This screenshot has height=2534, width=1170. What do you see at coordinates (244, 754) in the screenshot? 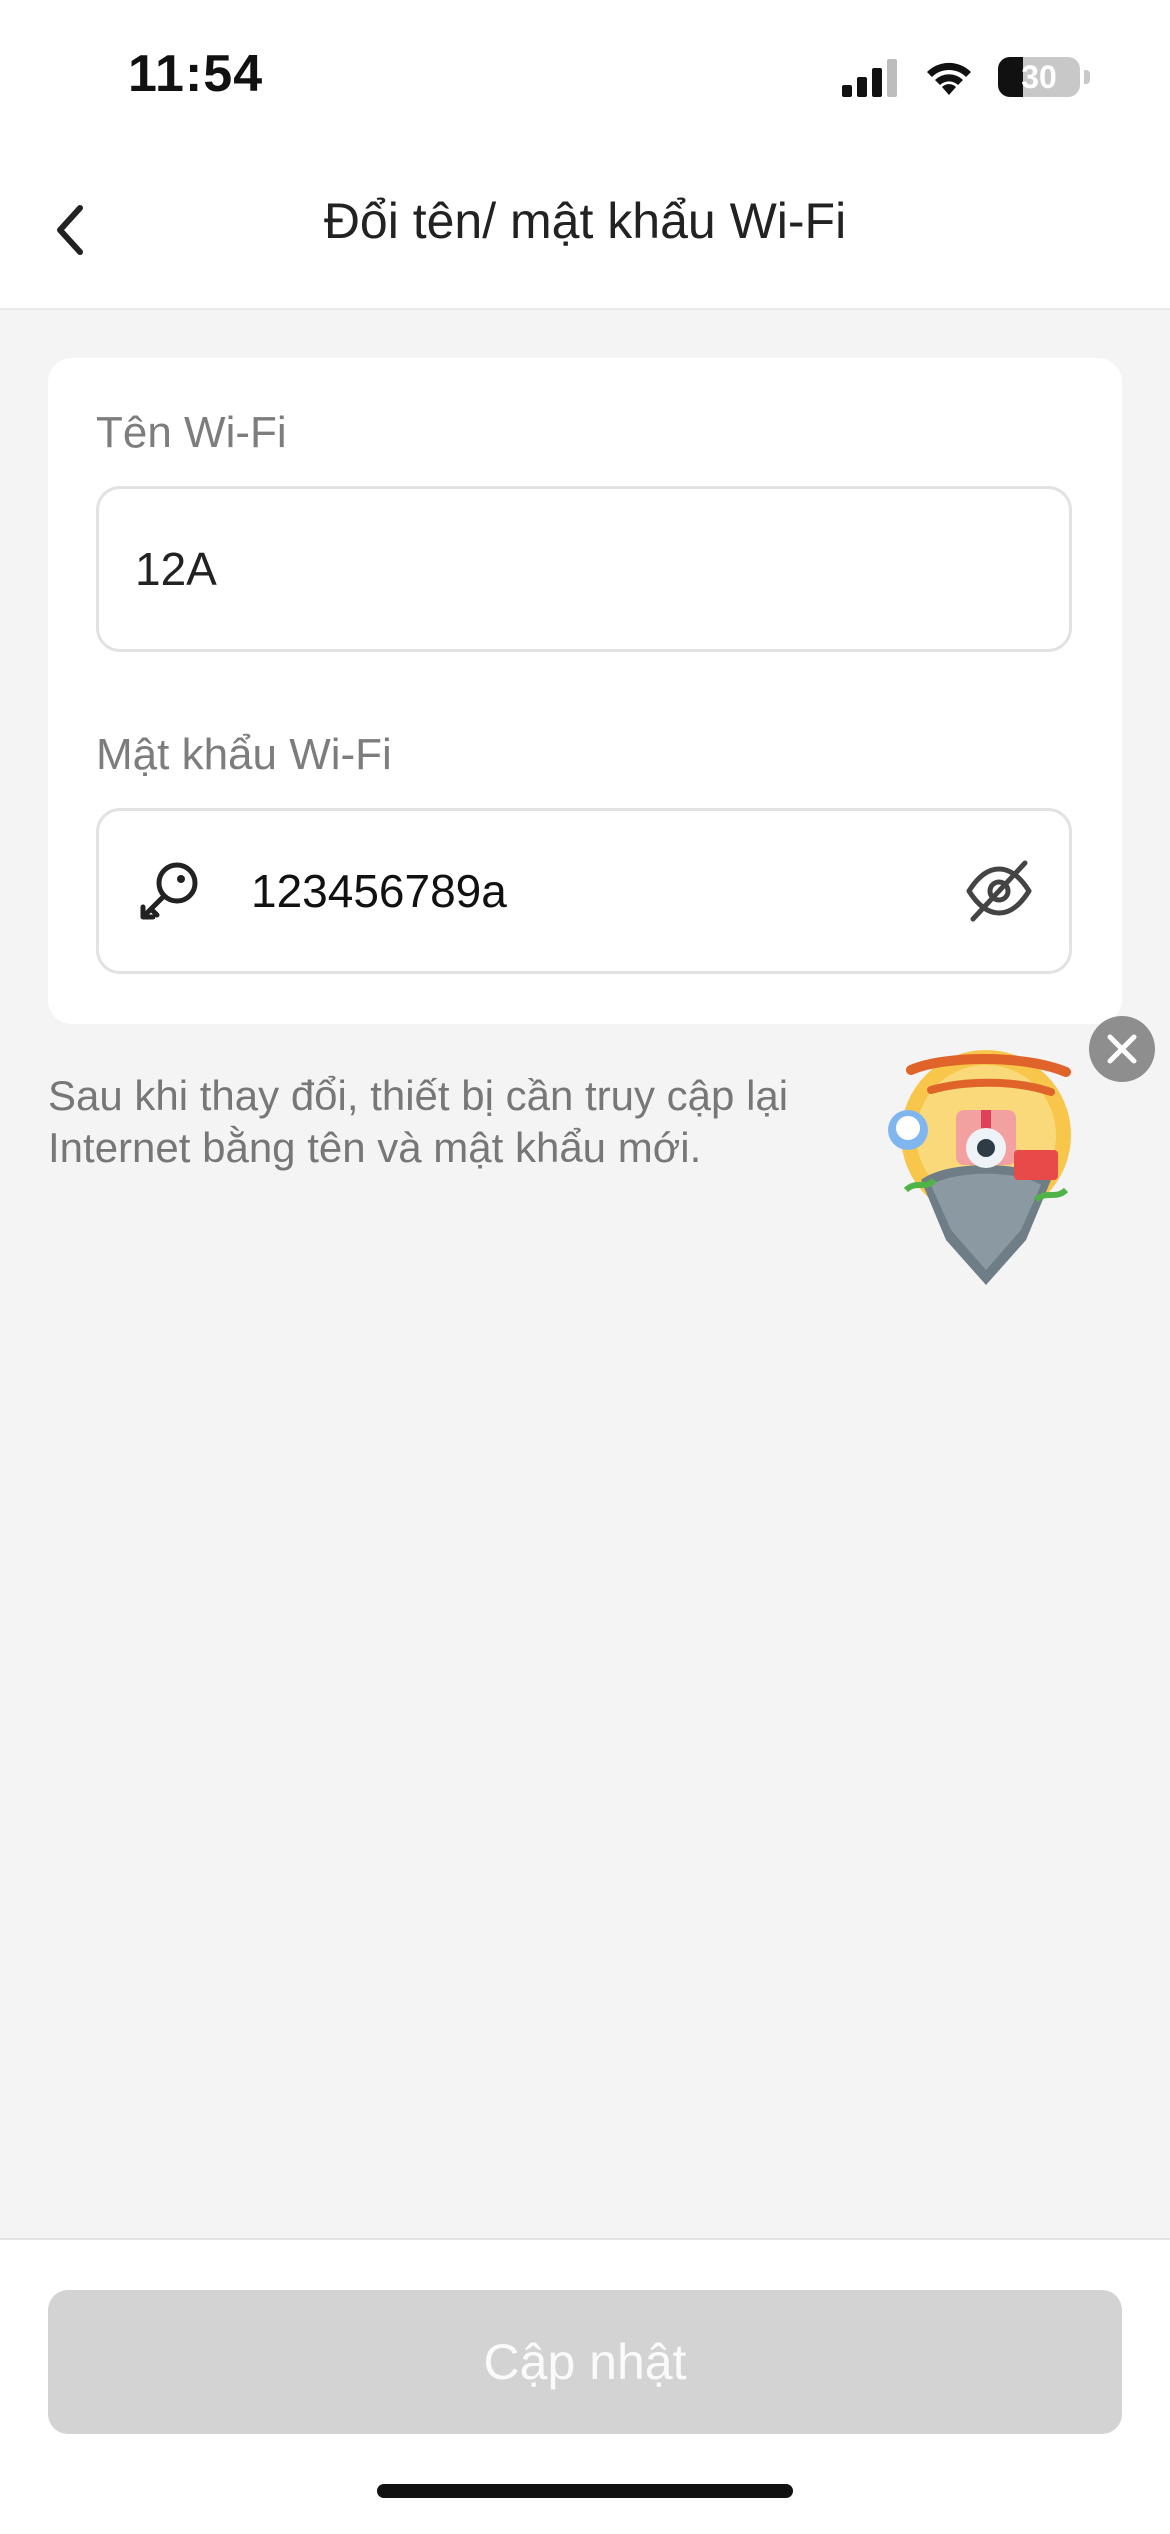
I see `wifi-password-label: Mật khẩu Wi-Fi` at bounding box center [244, 754].